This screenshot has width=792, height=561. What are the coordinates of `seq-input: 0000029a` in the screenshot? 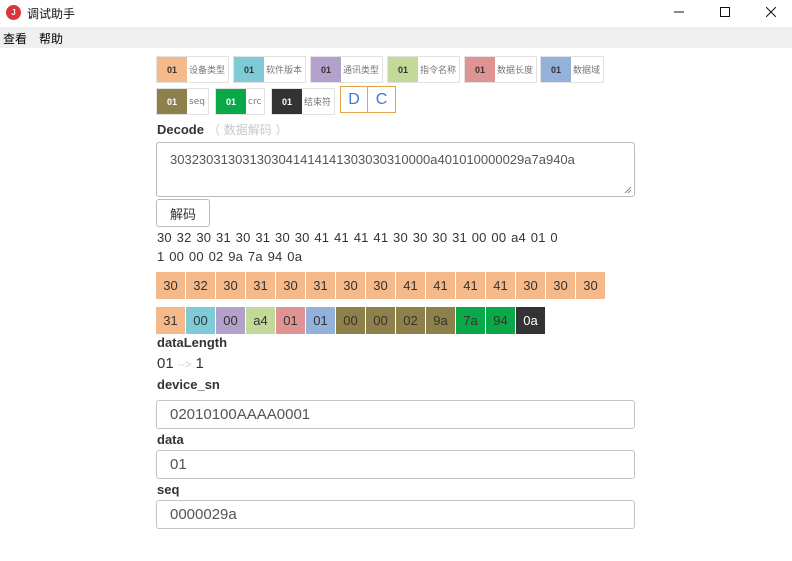 It's located at (395, 514).